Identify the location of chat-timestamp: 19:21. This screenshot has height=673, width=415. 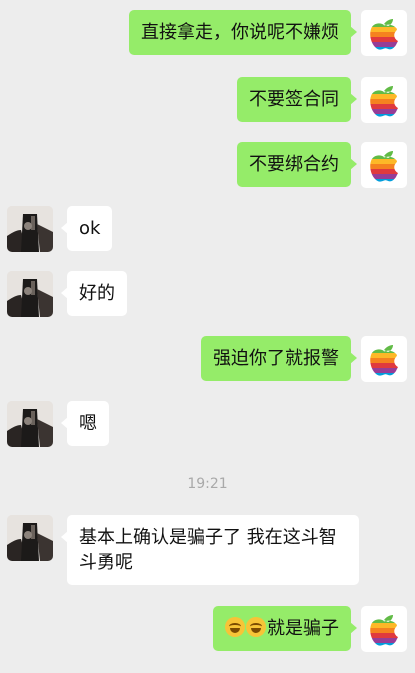
(207, 484).